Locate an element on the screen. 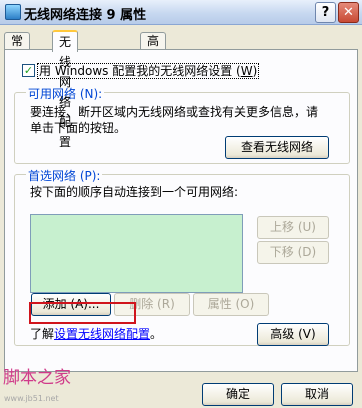 The image size is (362, 408). tab-wireless-networks: 无线网络配置 is located at coordinates (65, 89).